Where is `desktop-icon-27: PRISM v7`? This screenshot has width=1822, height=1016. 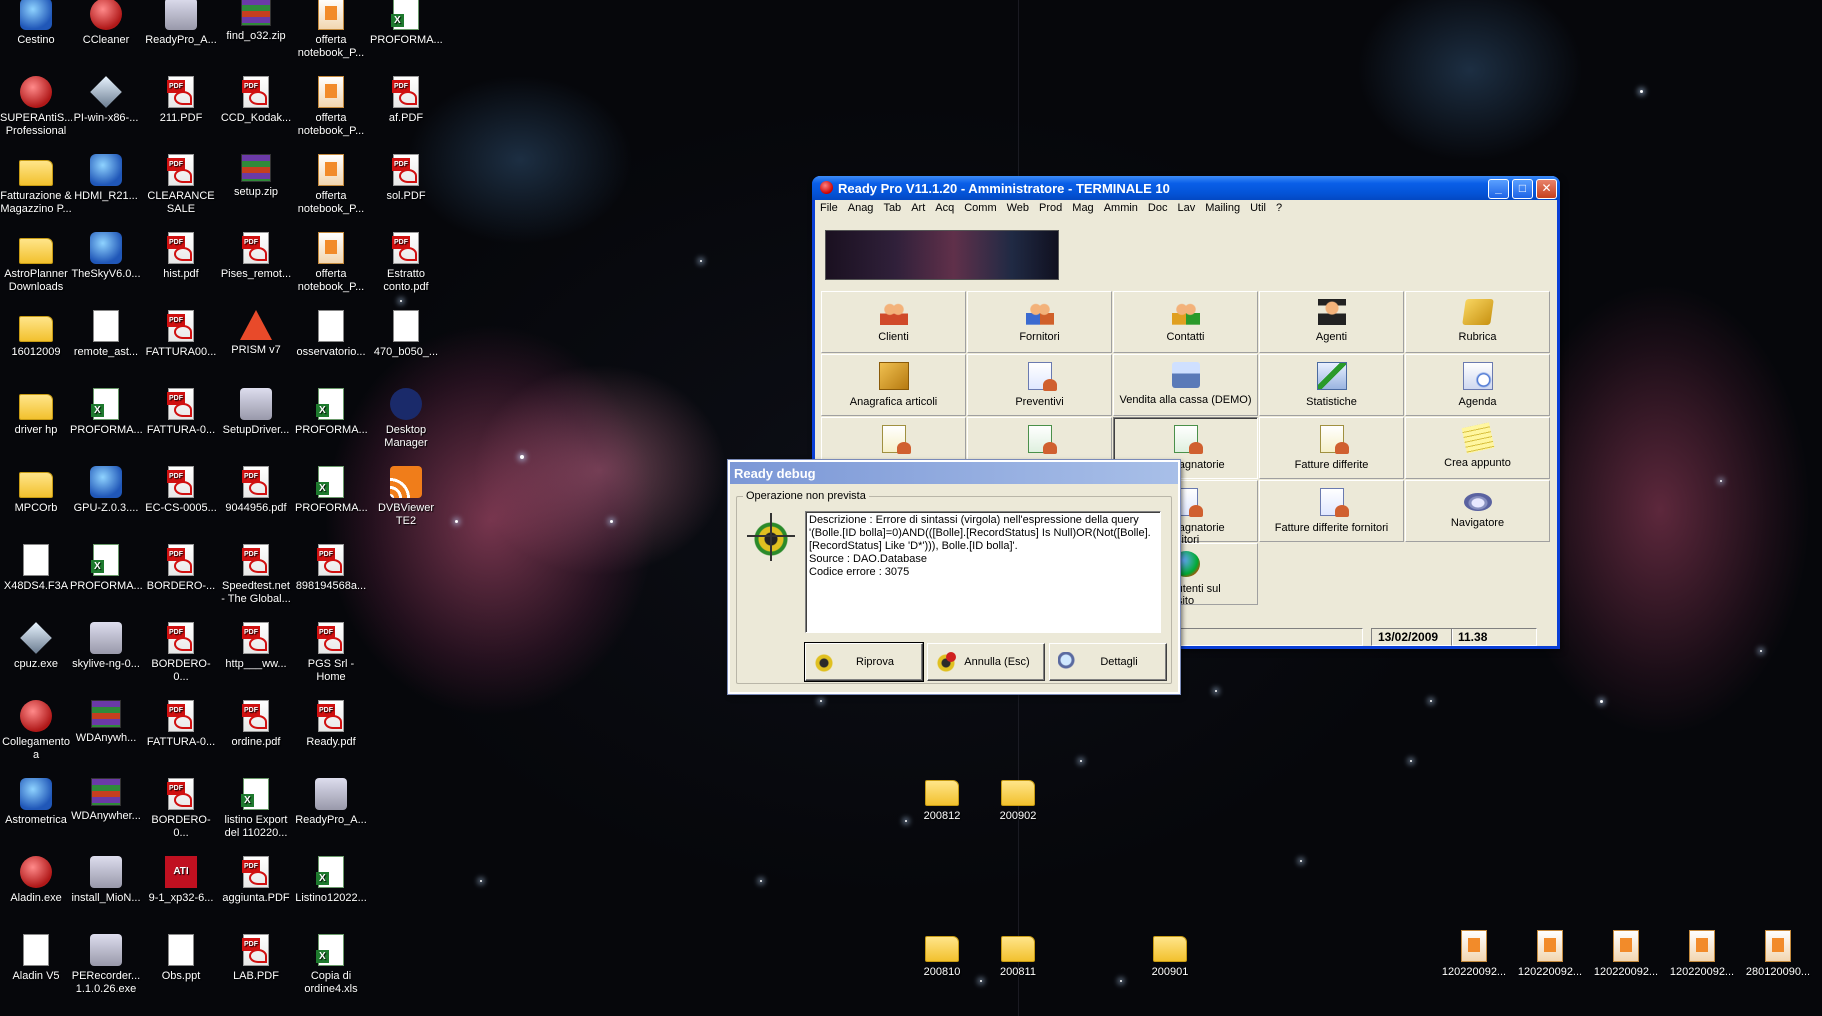
desktop-icon-27: PRISM v7 is located at coordinates (256, 333).